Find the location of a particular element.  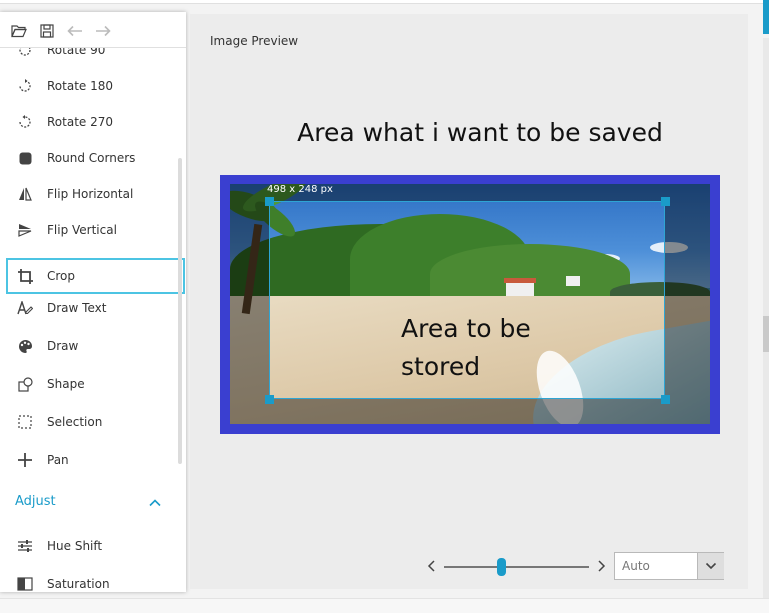

menu-item-rotate-180: Rotate 180 is located at coordinates (93, 86).